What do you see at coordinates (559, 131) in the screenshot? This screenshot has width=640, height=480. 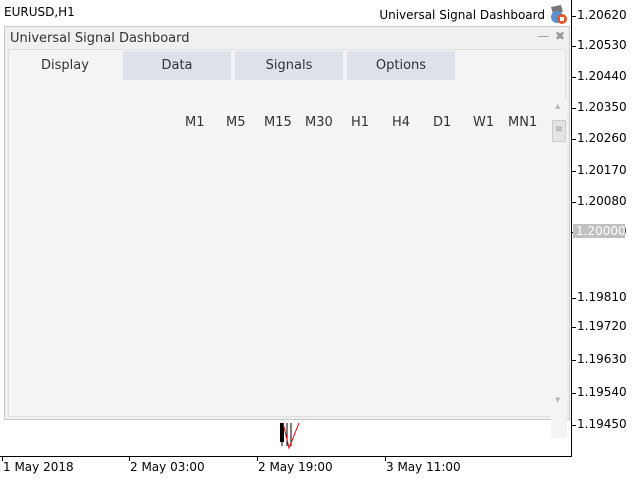 I see `scroll-thumb: ≡` at bounding box center [559, 131].